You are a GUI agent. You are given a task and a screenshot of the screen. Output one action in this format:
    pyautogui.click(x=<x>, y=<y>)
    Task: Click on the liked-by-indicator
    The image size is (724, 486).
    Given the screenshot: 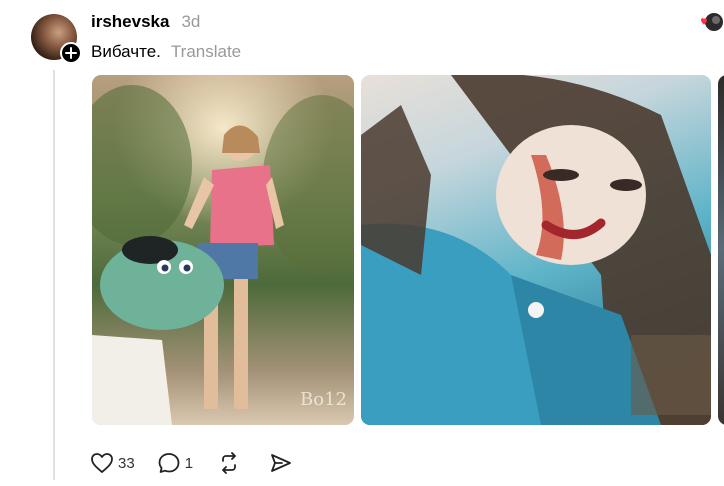 What is the action you would take?
    pyautogui.click(x=709, y=22)
    